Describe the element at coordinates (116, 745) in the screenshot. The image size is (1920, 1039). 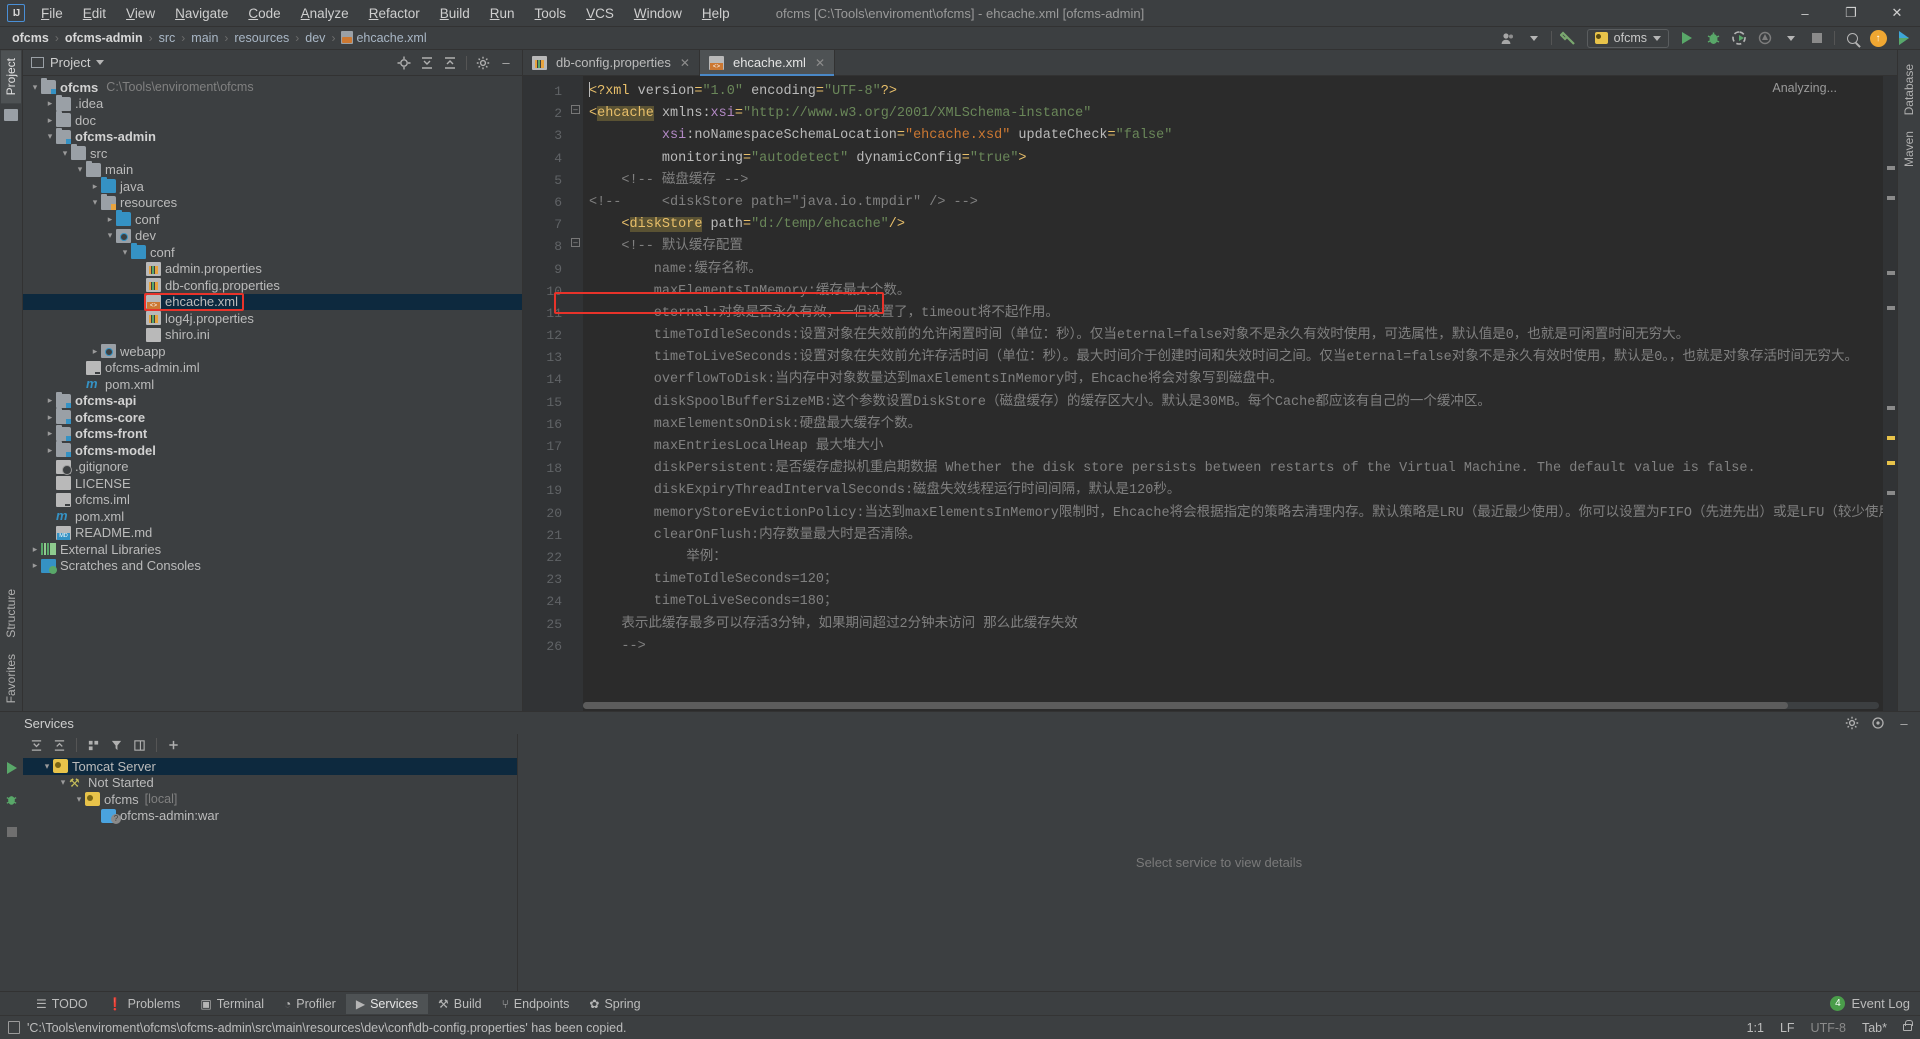
I see `filter-icon` at that location.